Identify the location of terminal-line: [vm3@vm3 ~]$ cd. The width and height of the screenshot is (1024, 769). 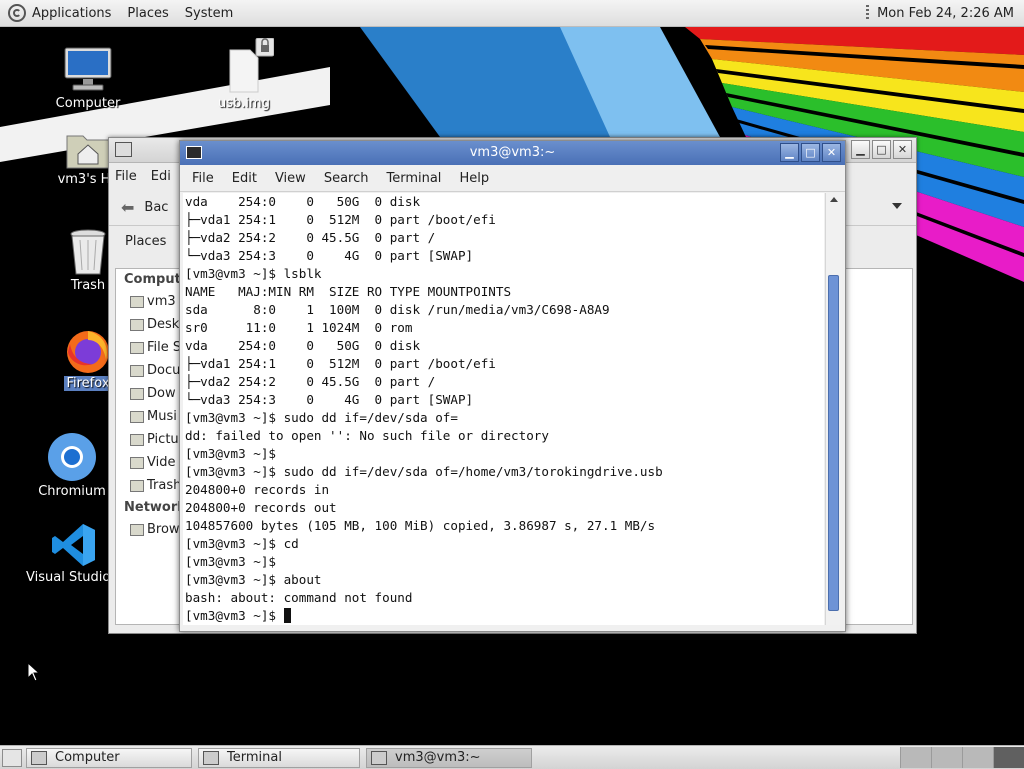
(242, 543).